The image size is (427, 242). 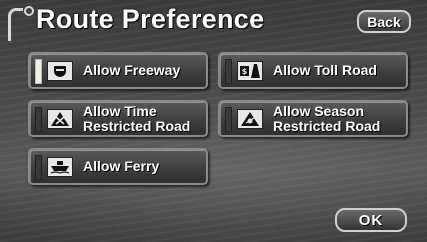 I want to click on season-restricted-road-icon, so click(x=250, y=119).